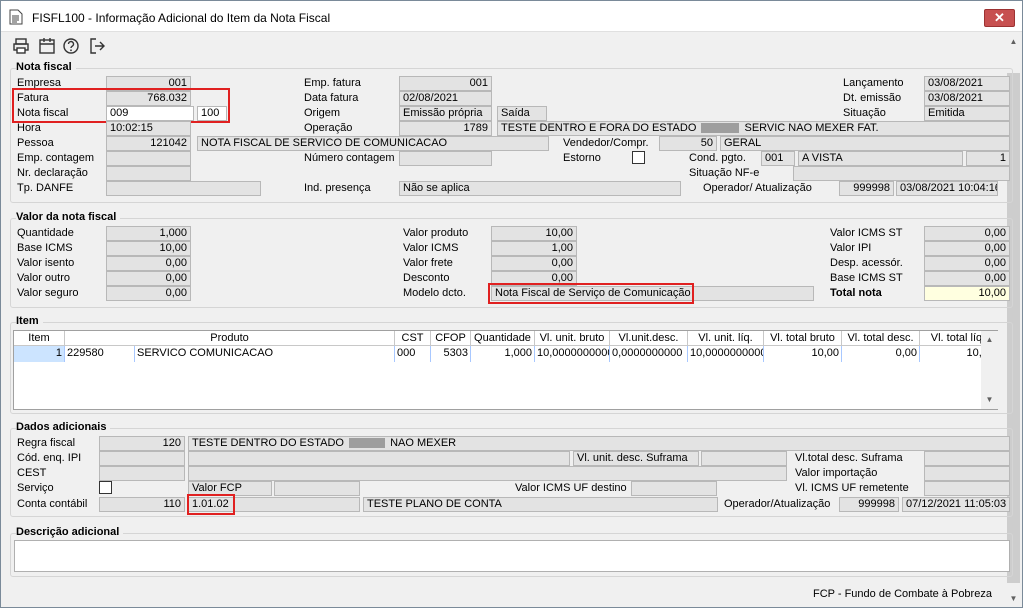 The height and width of the screenshot is (608, 1023). Describe the element at coordinates (148, 143) in the screenshot. I see `pessoa-code-field: 121042` at that location.